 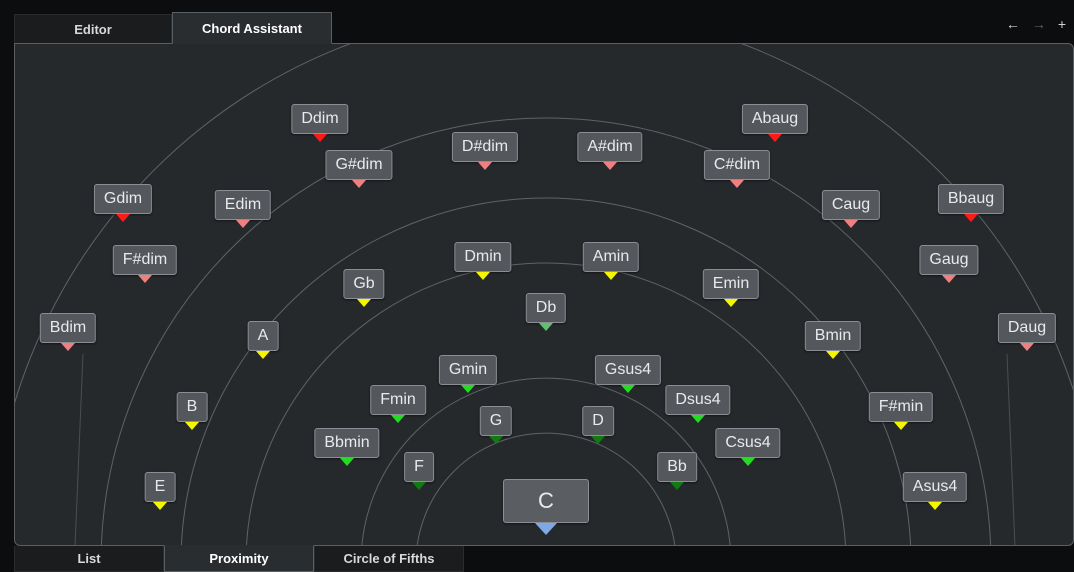 I want to click on center-chord-marker, so click(x=546, y=529).